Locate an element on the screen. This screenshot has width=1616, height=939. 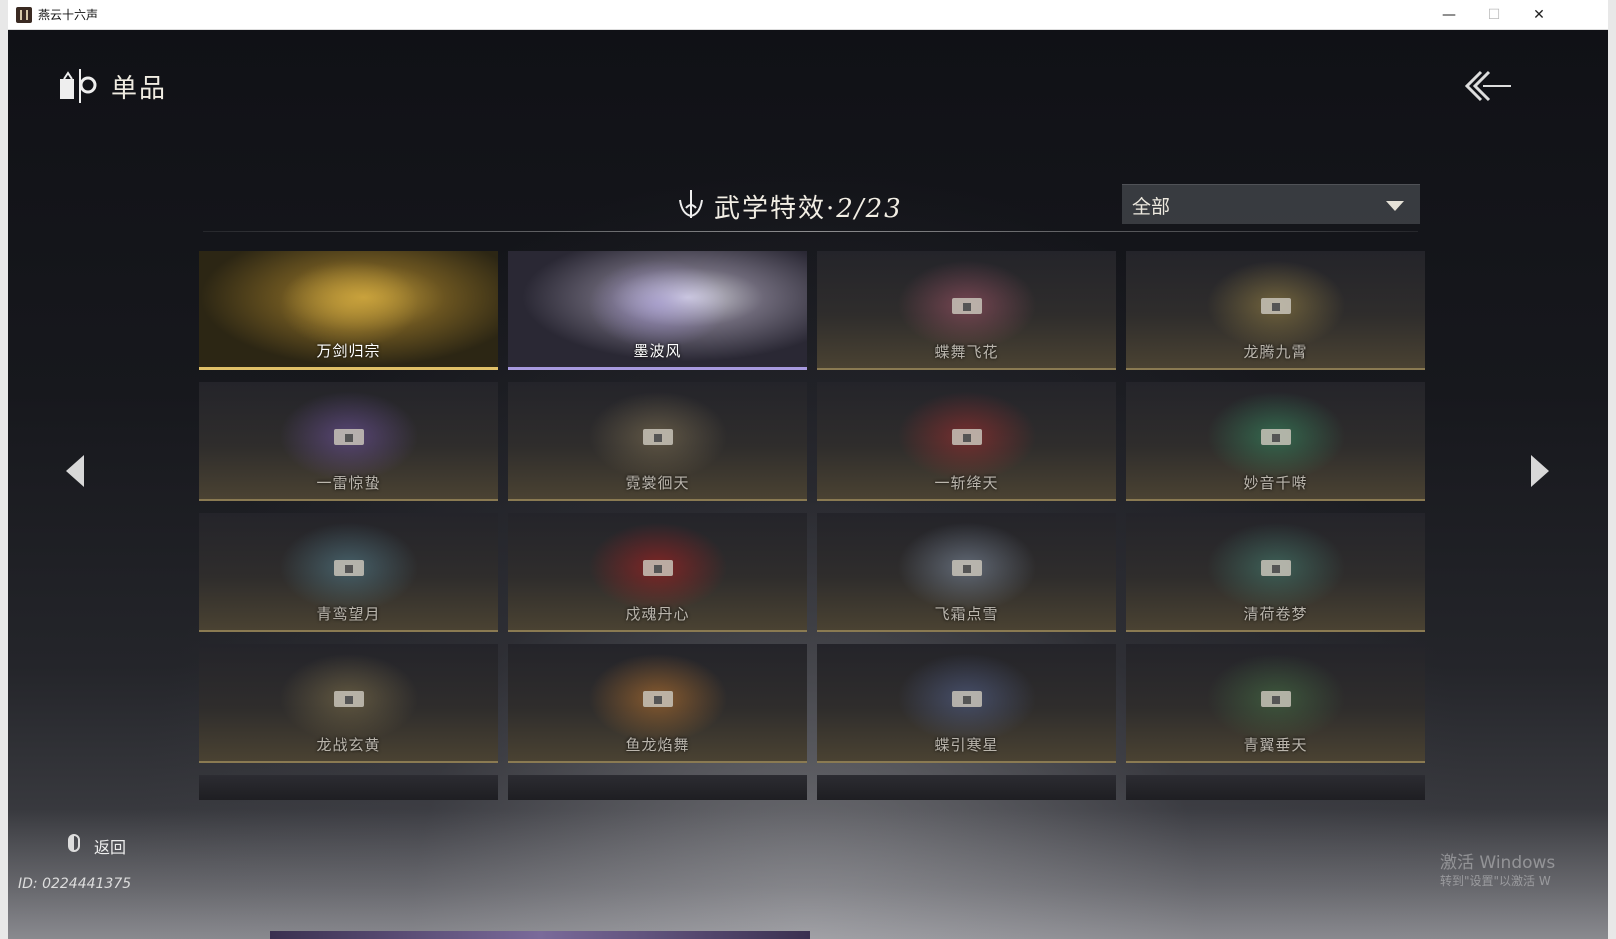
effect-card-label: 鱼龙焰舞 is located at coordinates (657, 745).